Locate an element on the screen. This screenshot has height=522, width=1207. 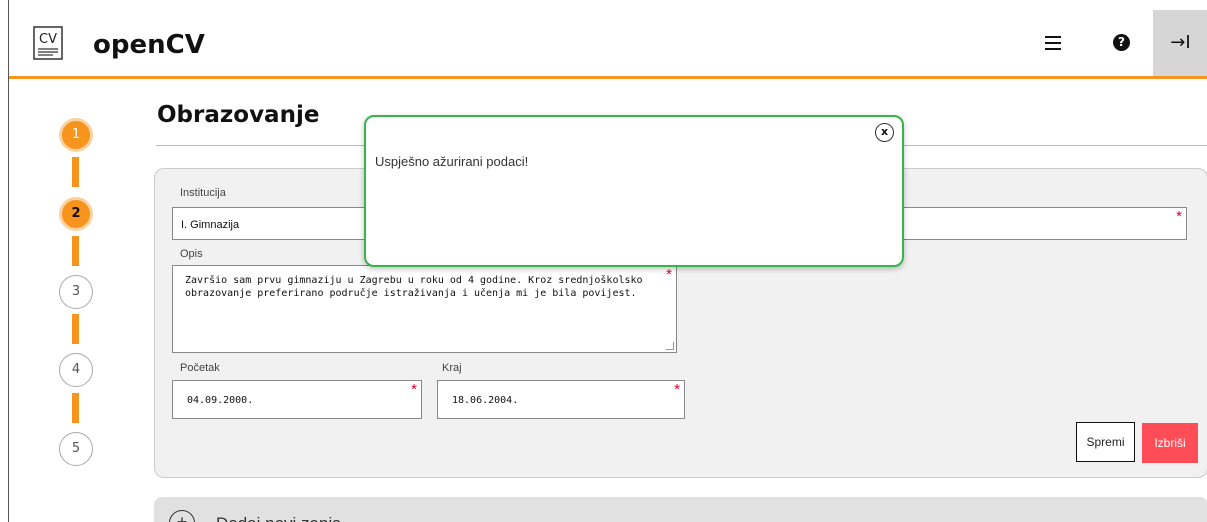
description-label: Opis is located at coordinates (191, 254).